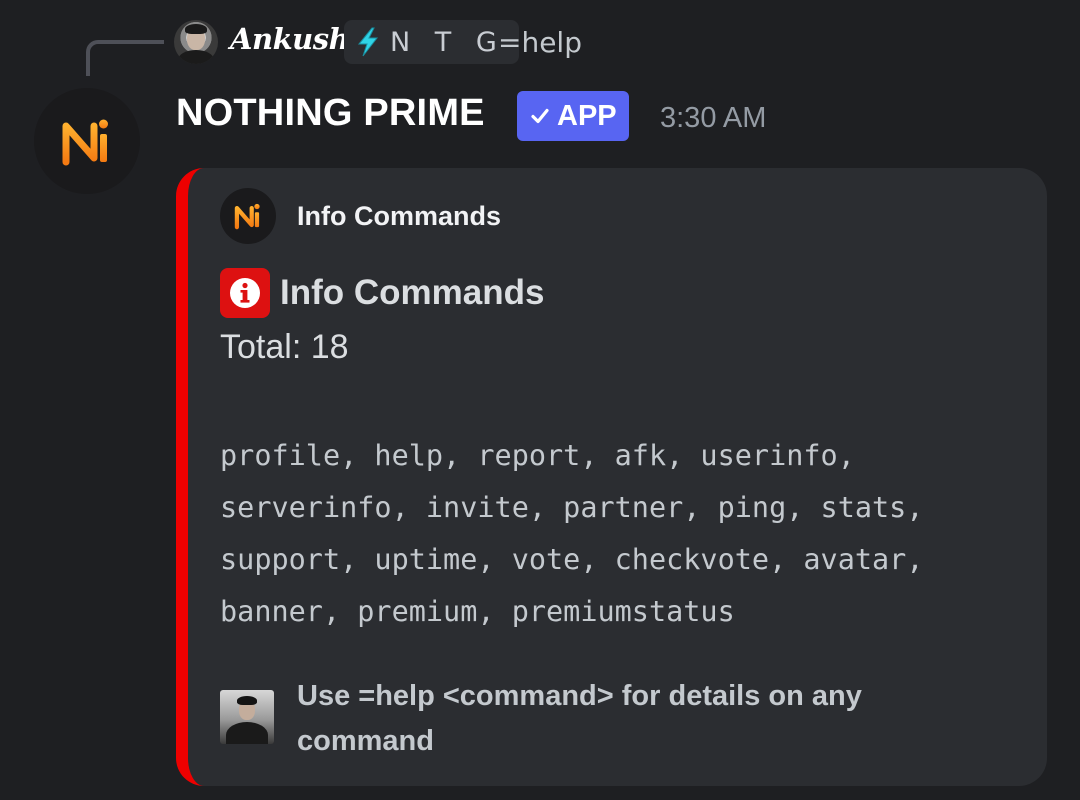  I want to click on embed-author-name: Info Commands, so click(399, 216).